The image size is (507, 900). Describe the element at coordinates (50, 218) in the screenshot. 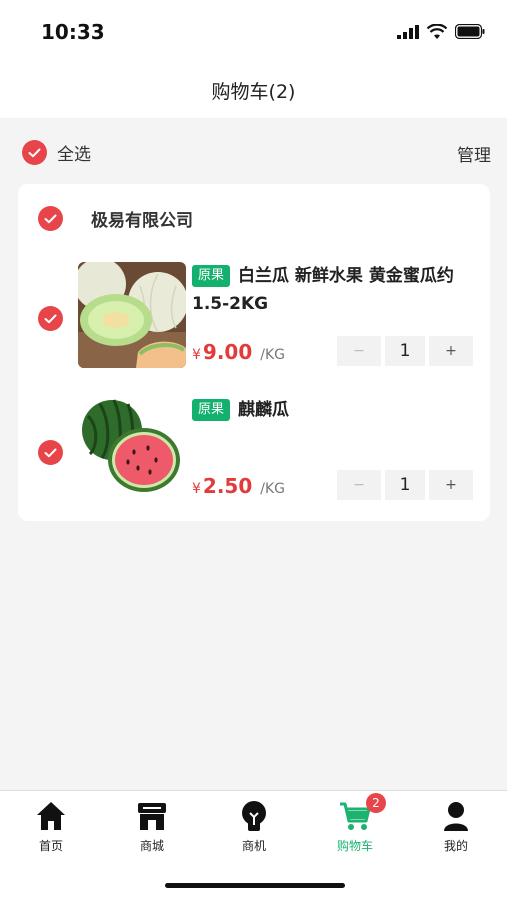

I see `shop-checkmark-icon` at that location.